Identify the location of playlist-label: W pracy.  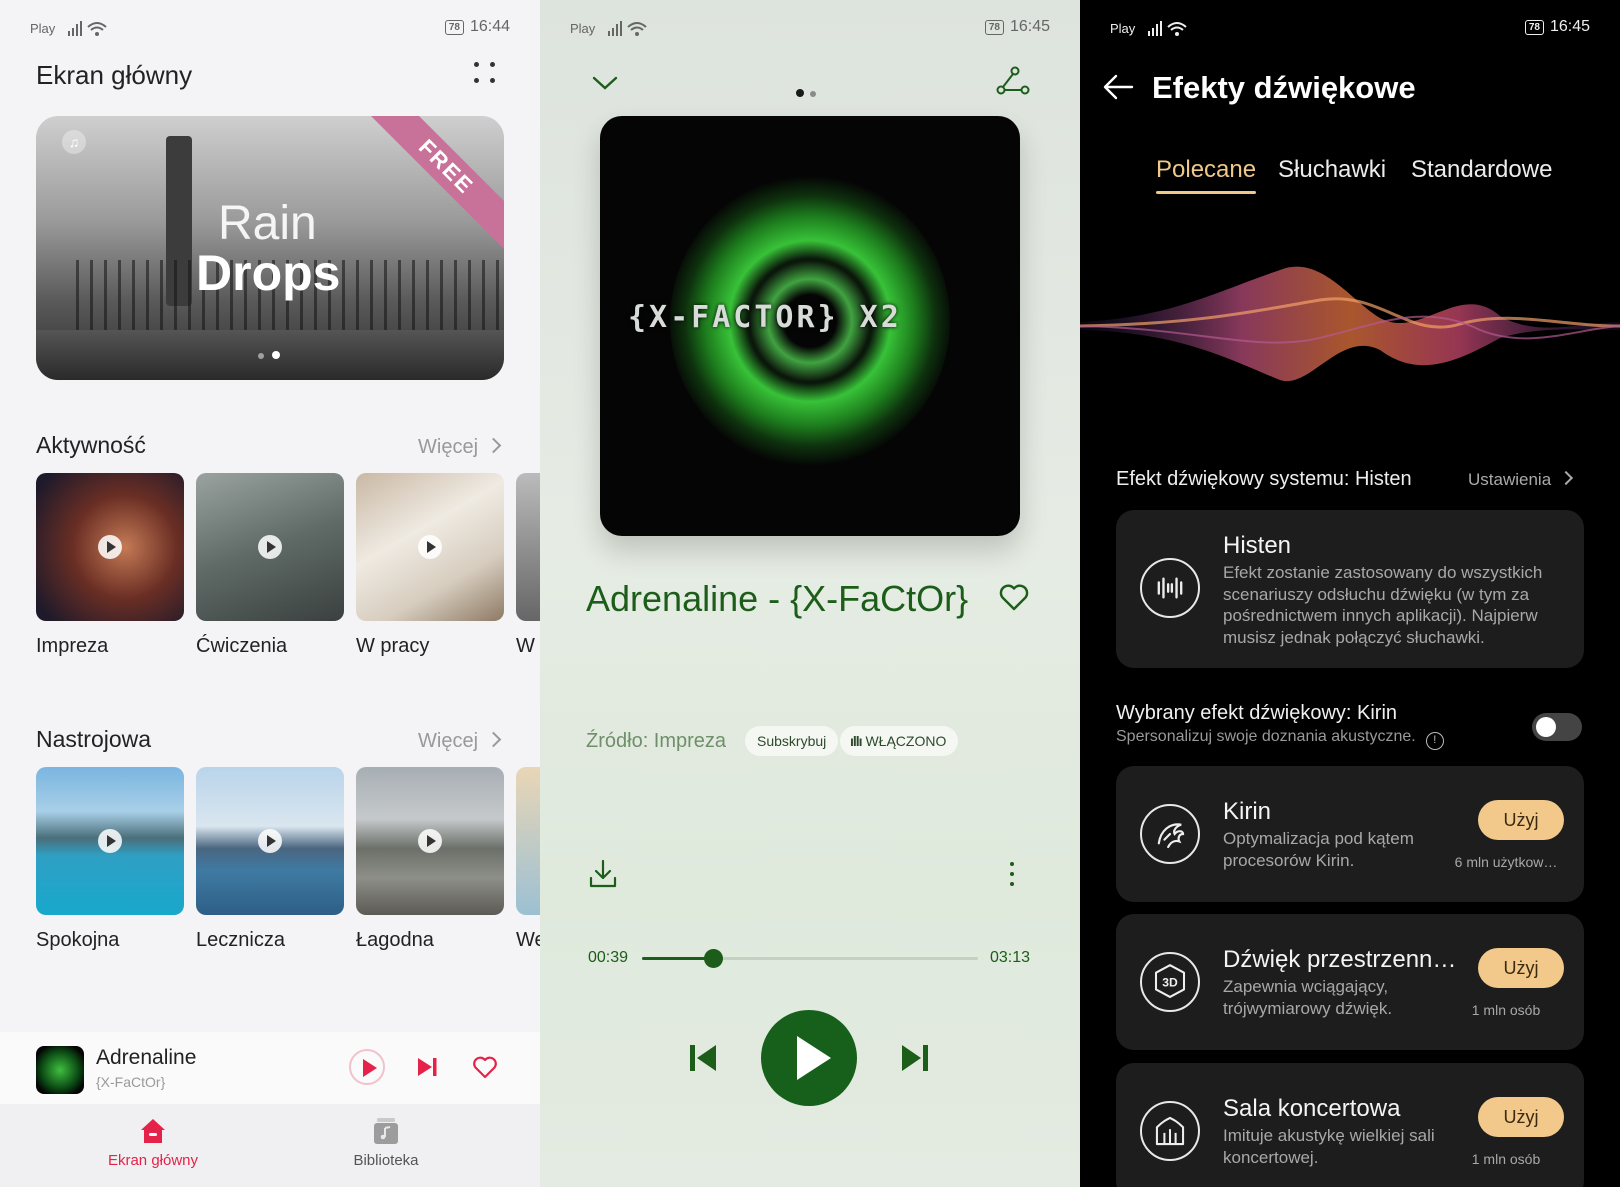
(393, 646).